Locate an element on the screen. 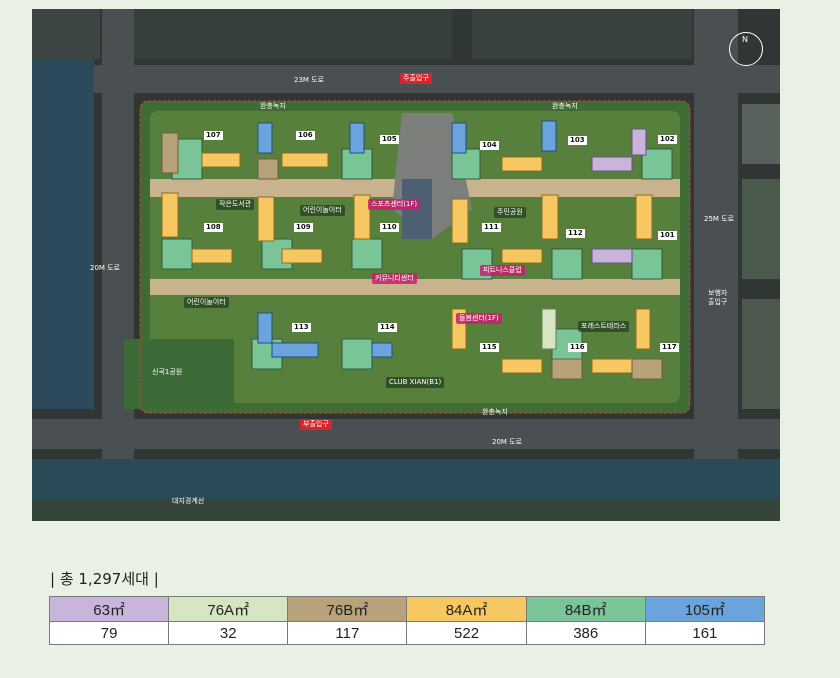  building-number: 104 is located at coordinates (489, 145).